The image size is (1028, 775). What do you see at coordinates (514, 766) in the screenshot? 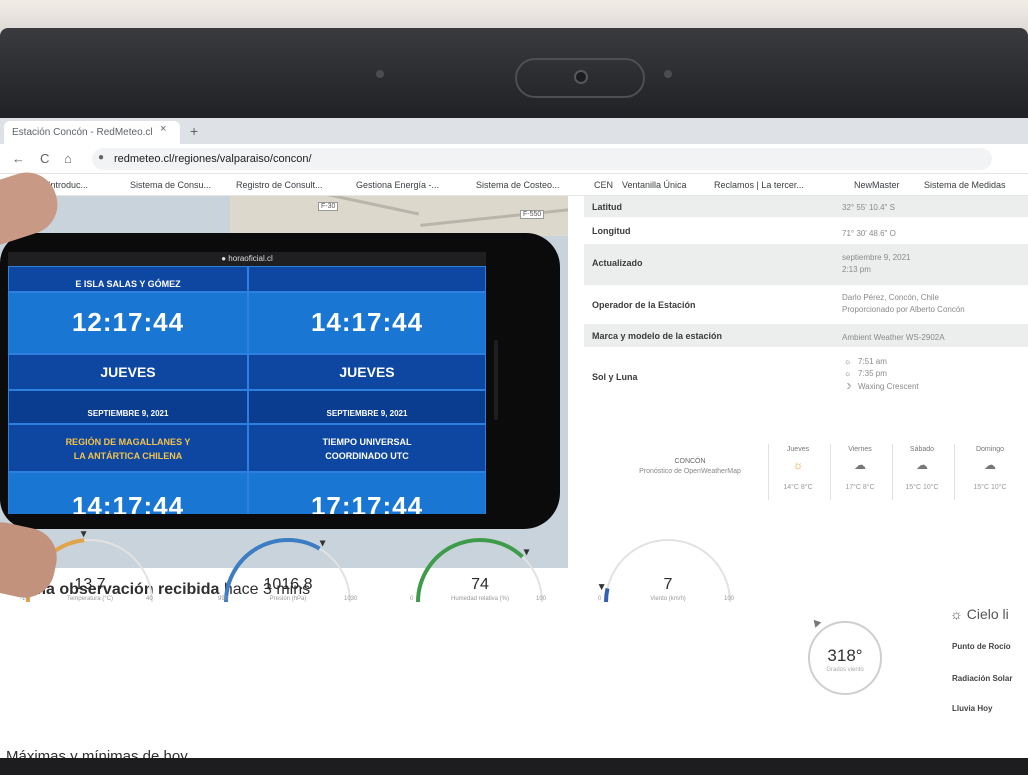
I see `taskbar-edge` at bounding box center [514, 766].